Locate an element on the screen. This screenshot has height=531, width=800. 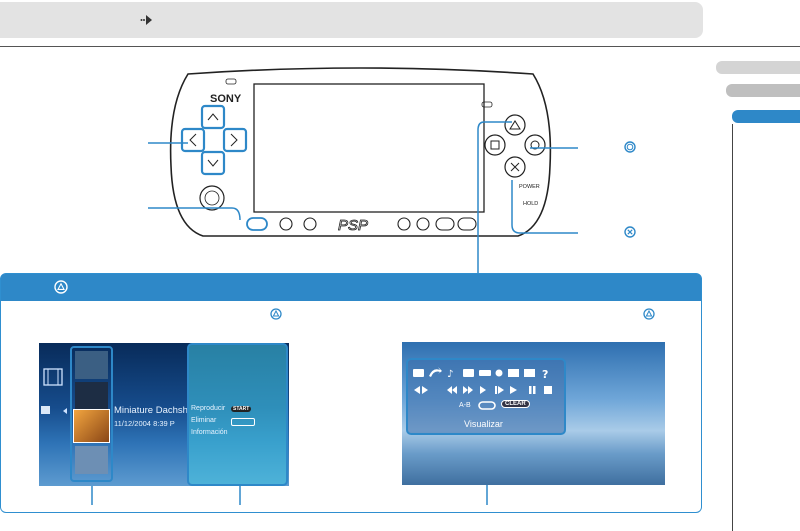
menu-item-reproducir: Reproducir is located at coordinates (208, 408).